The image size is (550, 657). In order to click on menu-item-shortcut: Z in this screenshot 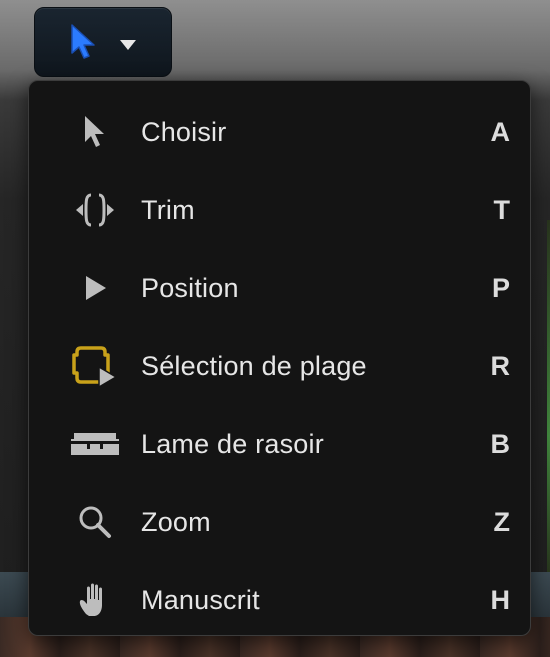, I will do `click(502, 521)`.